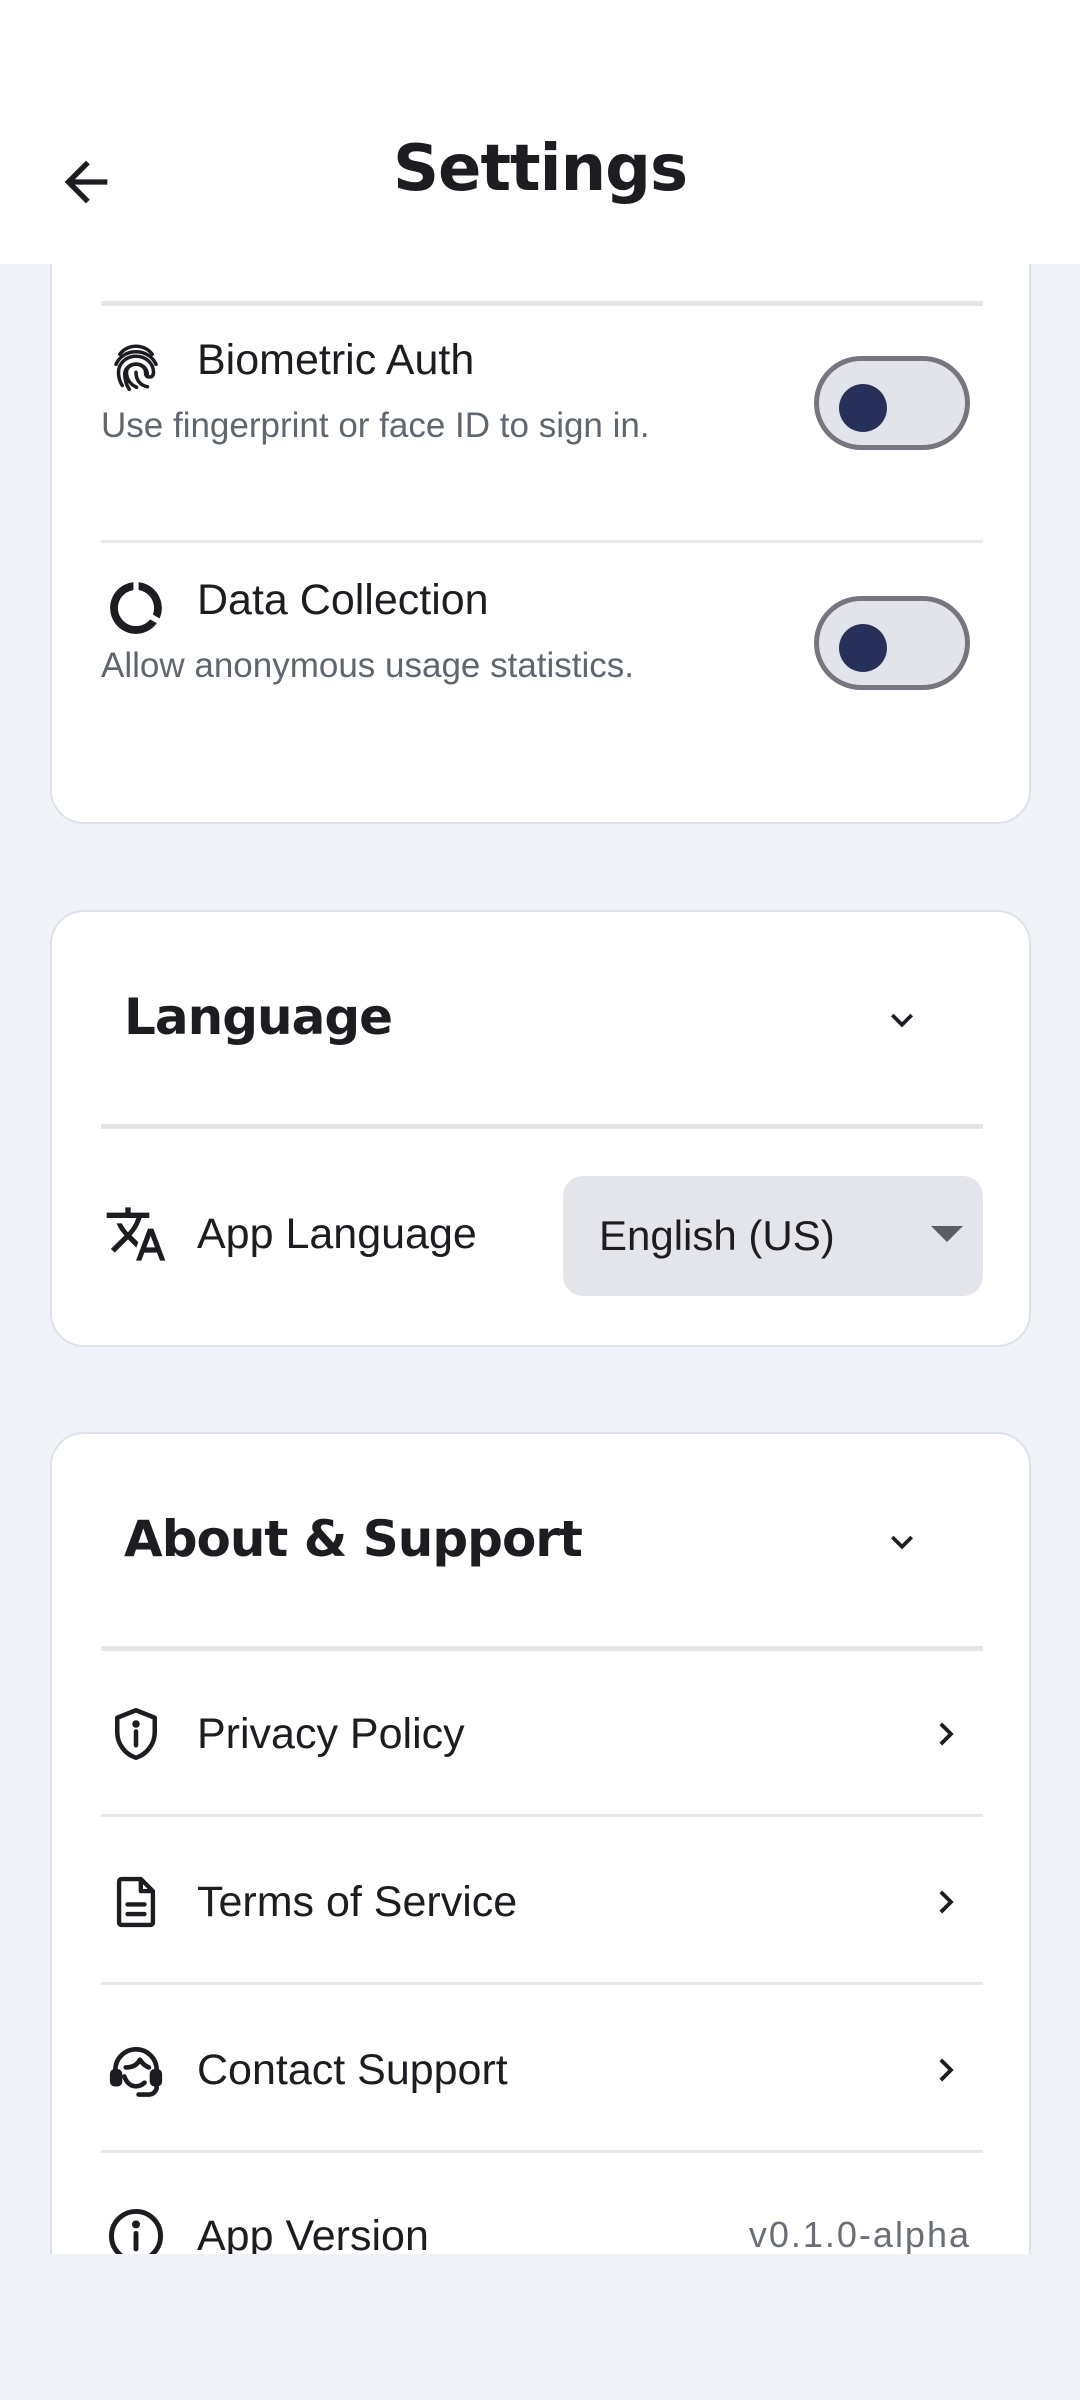  What do you see at coordinates (717, 1235) in the screenshot?
I see `selected-language: English (US)` at bounding box center [717, 1235].